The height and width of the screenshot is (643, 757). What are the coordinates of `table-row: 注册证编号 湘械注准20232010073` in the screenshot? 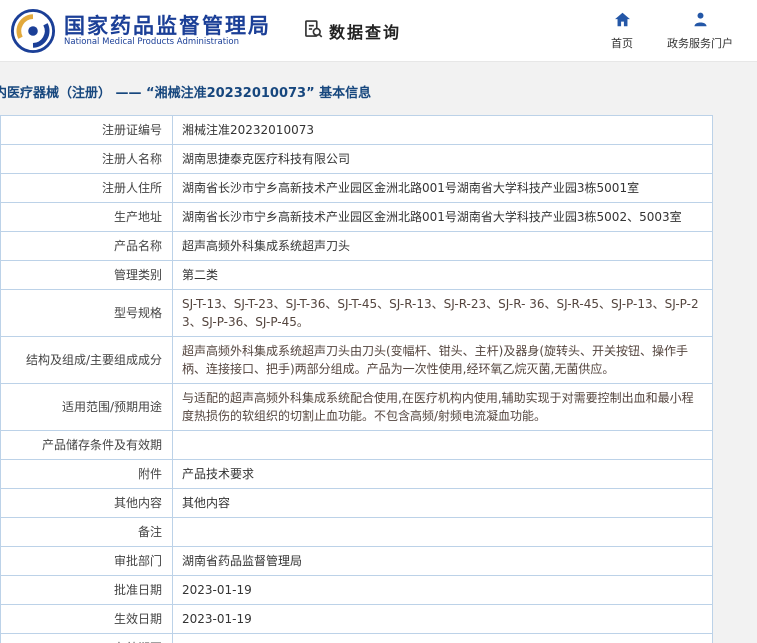 It's located at (356, 130).